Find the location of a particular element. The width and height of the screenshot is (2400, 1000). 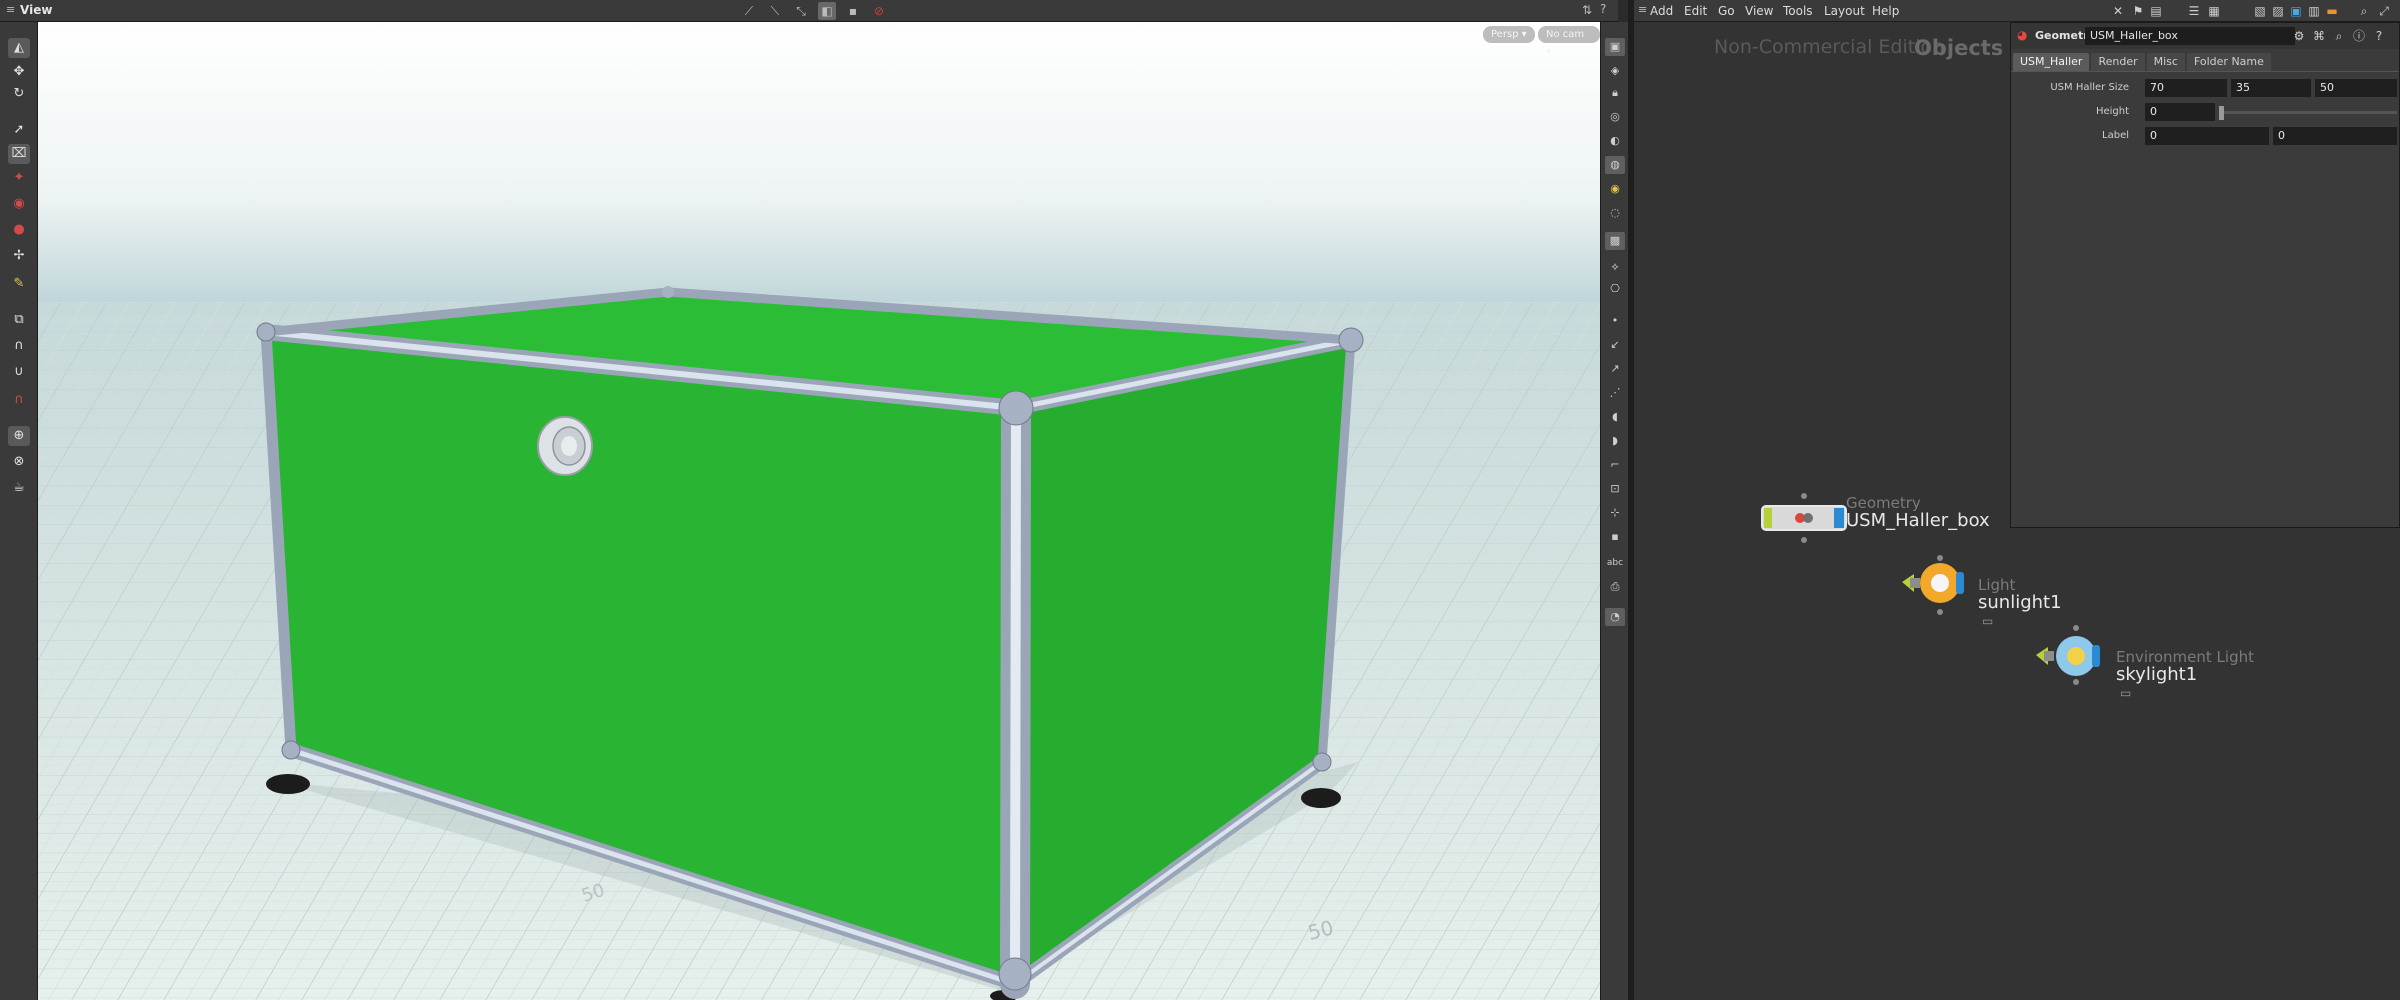

pivot-icon: ◉ is located at coordinates (19, 204).